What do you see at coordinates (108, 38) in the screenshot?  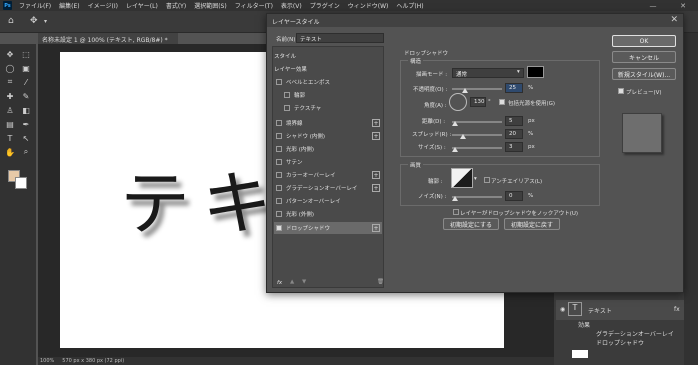 I see `document-tab: 名称未設定 1 @ 100% (テキスト, RGB/8#) *` at bounding box center [108, 38].